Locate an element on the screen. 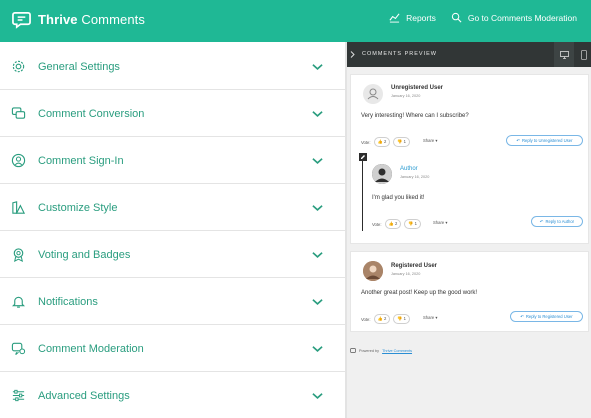 The width and height of the screenshot is (591, 418). brand: Thrive Comments is located at coordinates (78, 19).